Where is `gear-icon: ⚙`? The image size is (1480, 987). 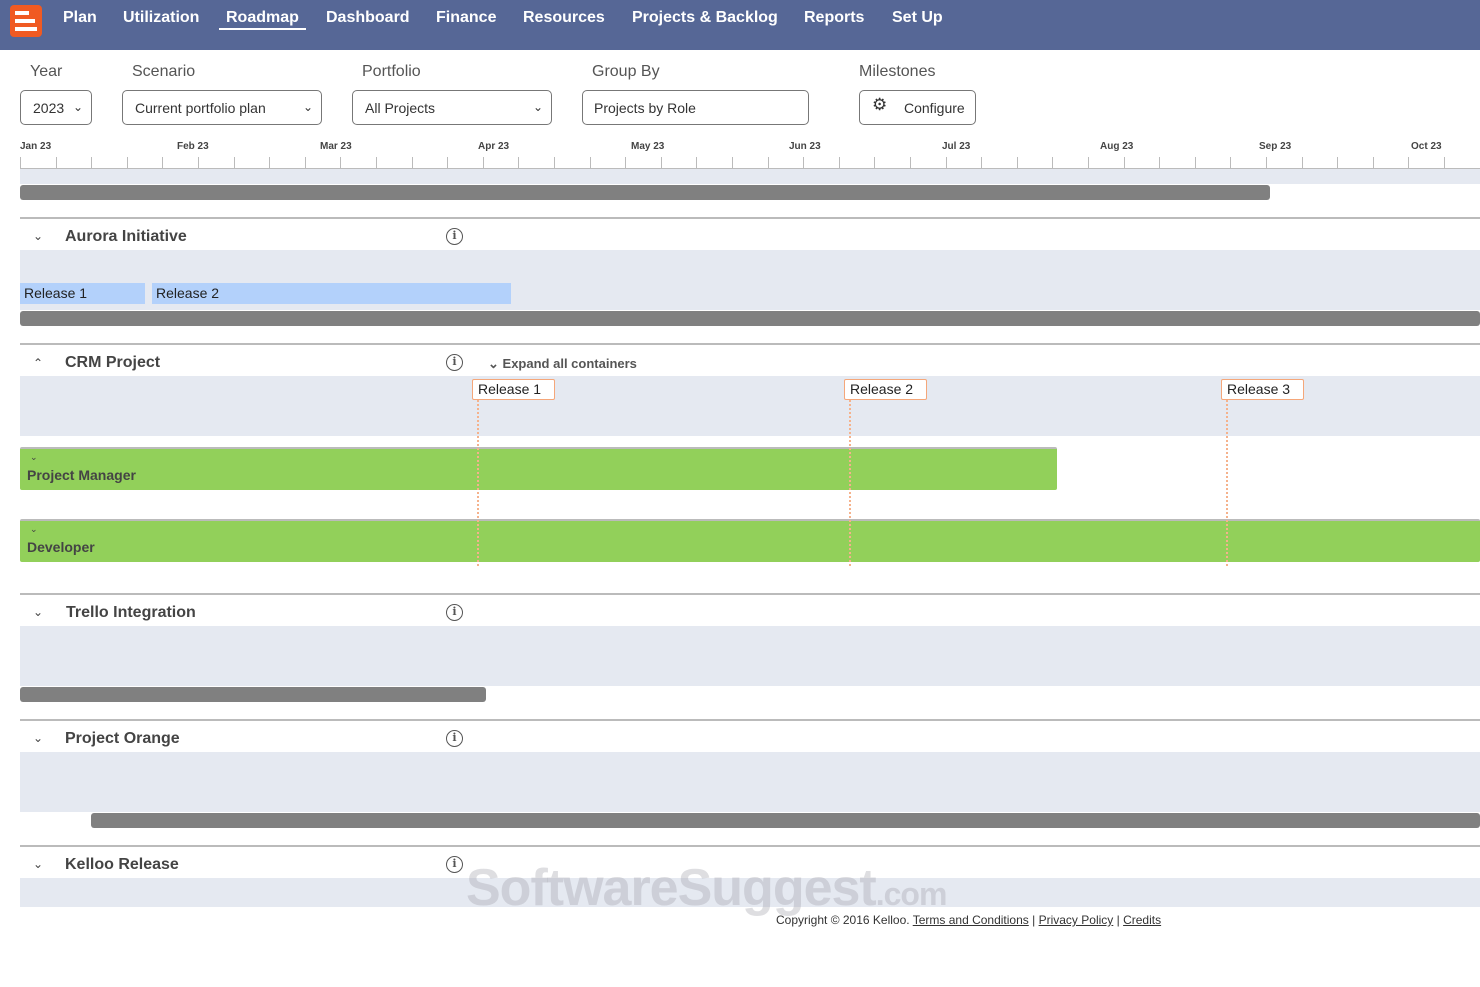 gear-icon: ⚙ is located at coordinates (880, 104).